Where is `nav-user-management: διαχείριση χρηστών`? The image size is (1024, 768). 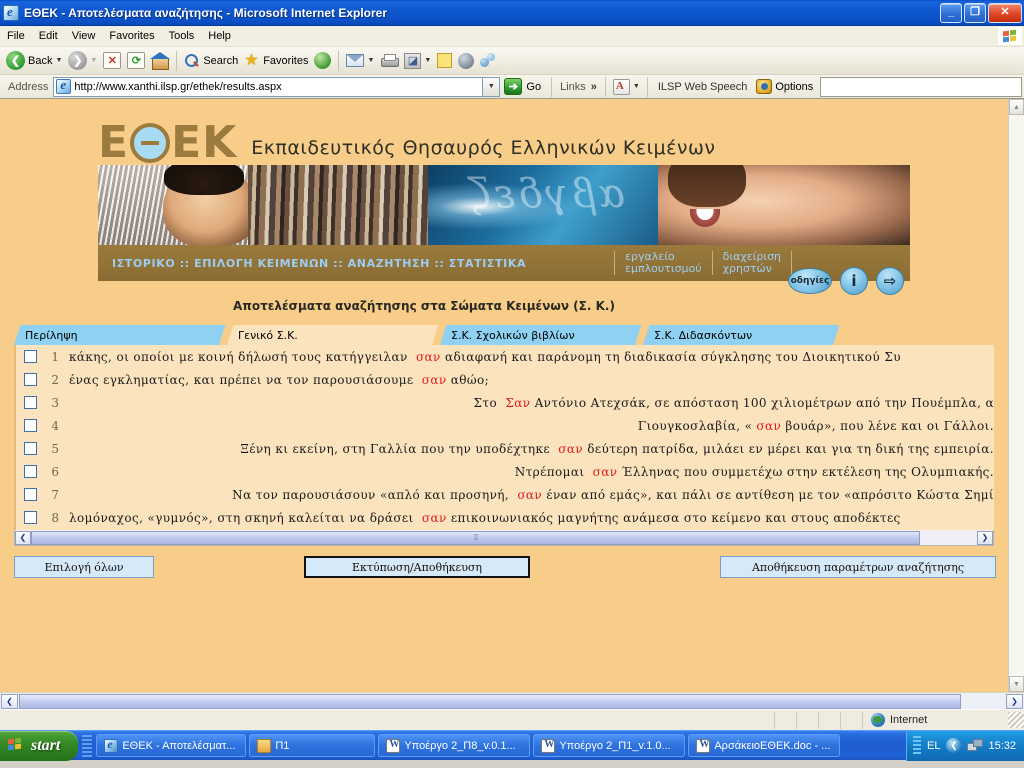
nav-user-management: διαχείριση χρηστών is located at coordinates (752, 263).